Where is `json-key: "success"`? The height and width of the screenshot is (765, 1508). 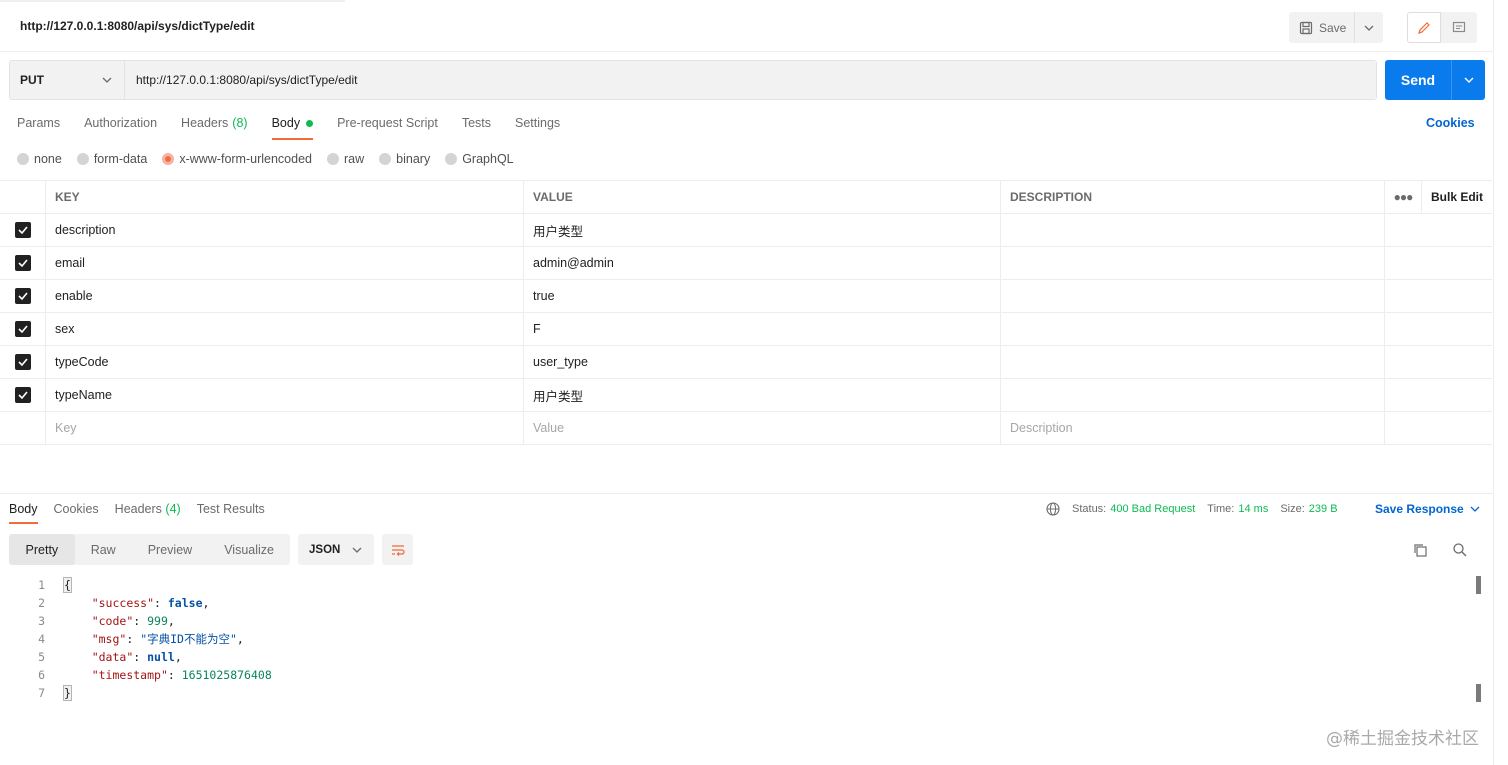
json-key: "success" is located at coordinates (123, 603).